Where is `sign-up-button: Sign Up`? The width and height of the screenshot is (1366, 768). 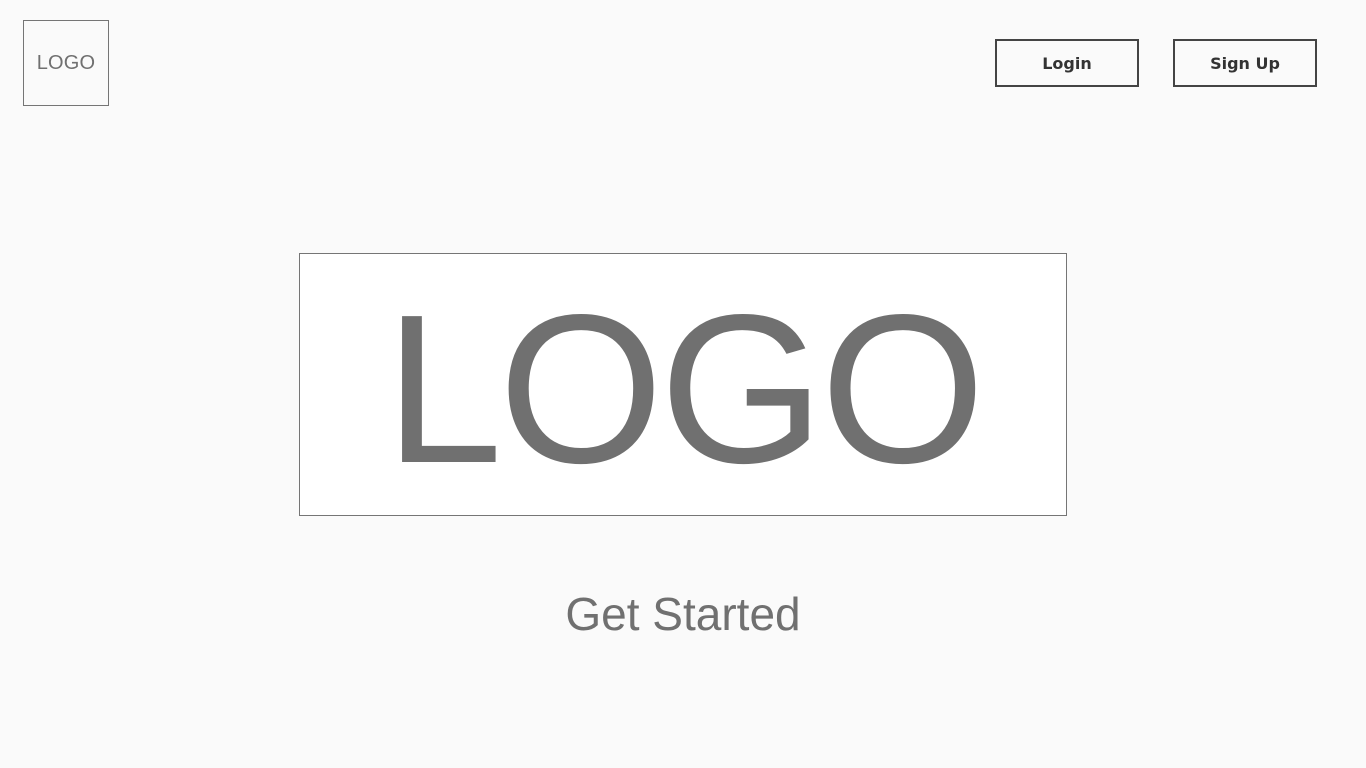
sign-up-button: Sign Up is located at coordinates (1245, 63).